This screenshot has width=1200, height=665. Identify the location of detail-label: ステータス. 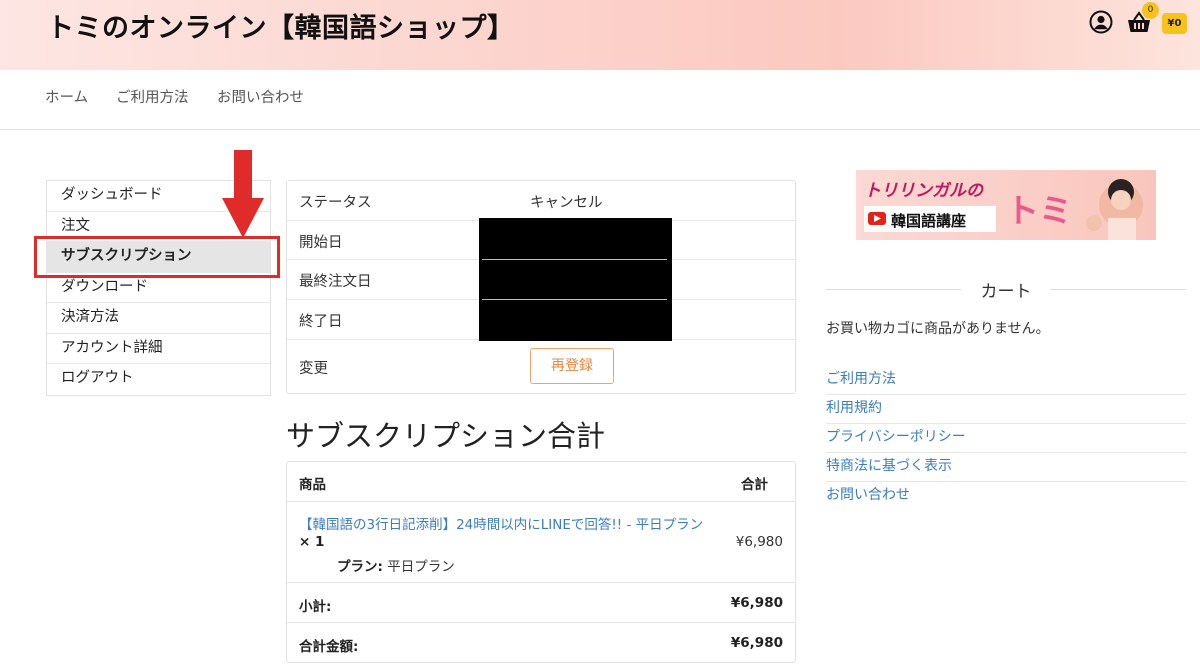
(335, 203).